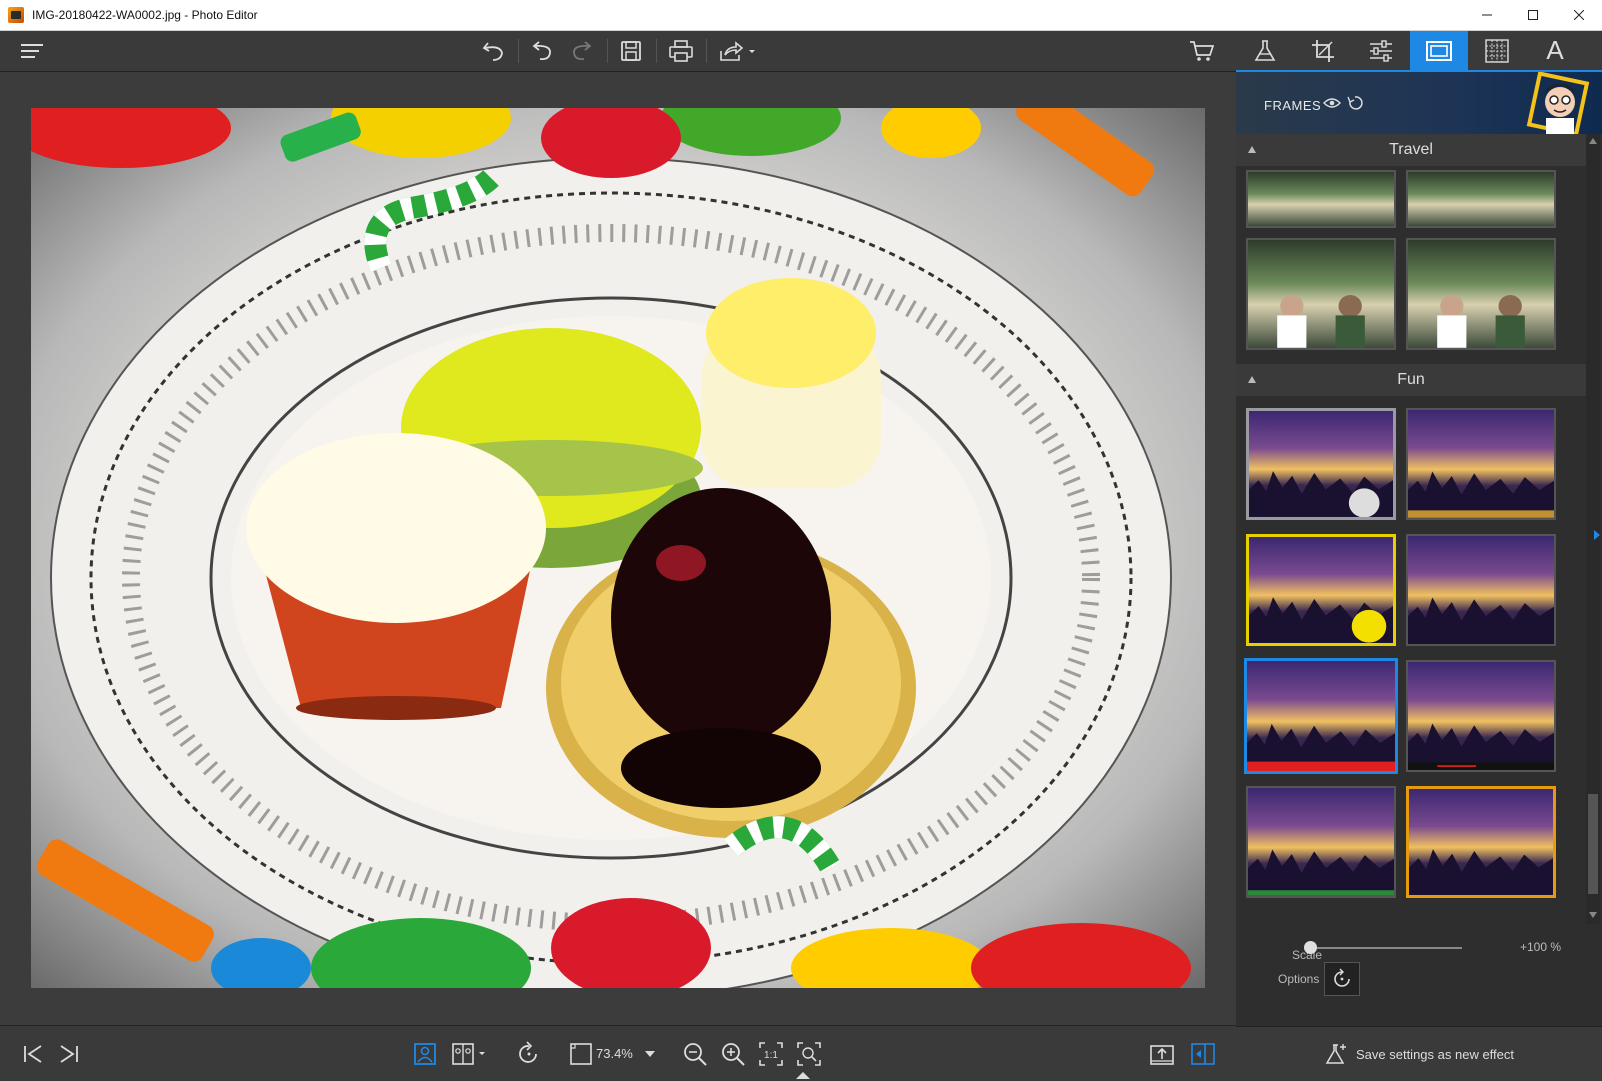 The height and width of the screenshot is (1081, 1602). What do you see at coordinates (1265, 50) in the screenshot?
I see `effects-tab` at bounding box center [1265, 50].